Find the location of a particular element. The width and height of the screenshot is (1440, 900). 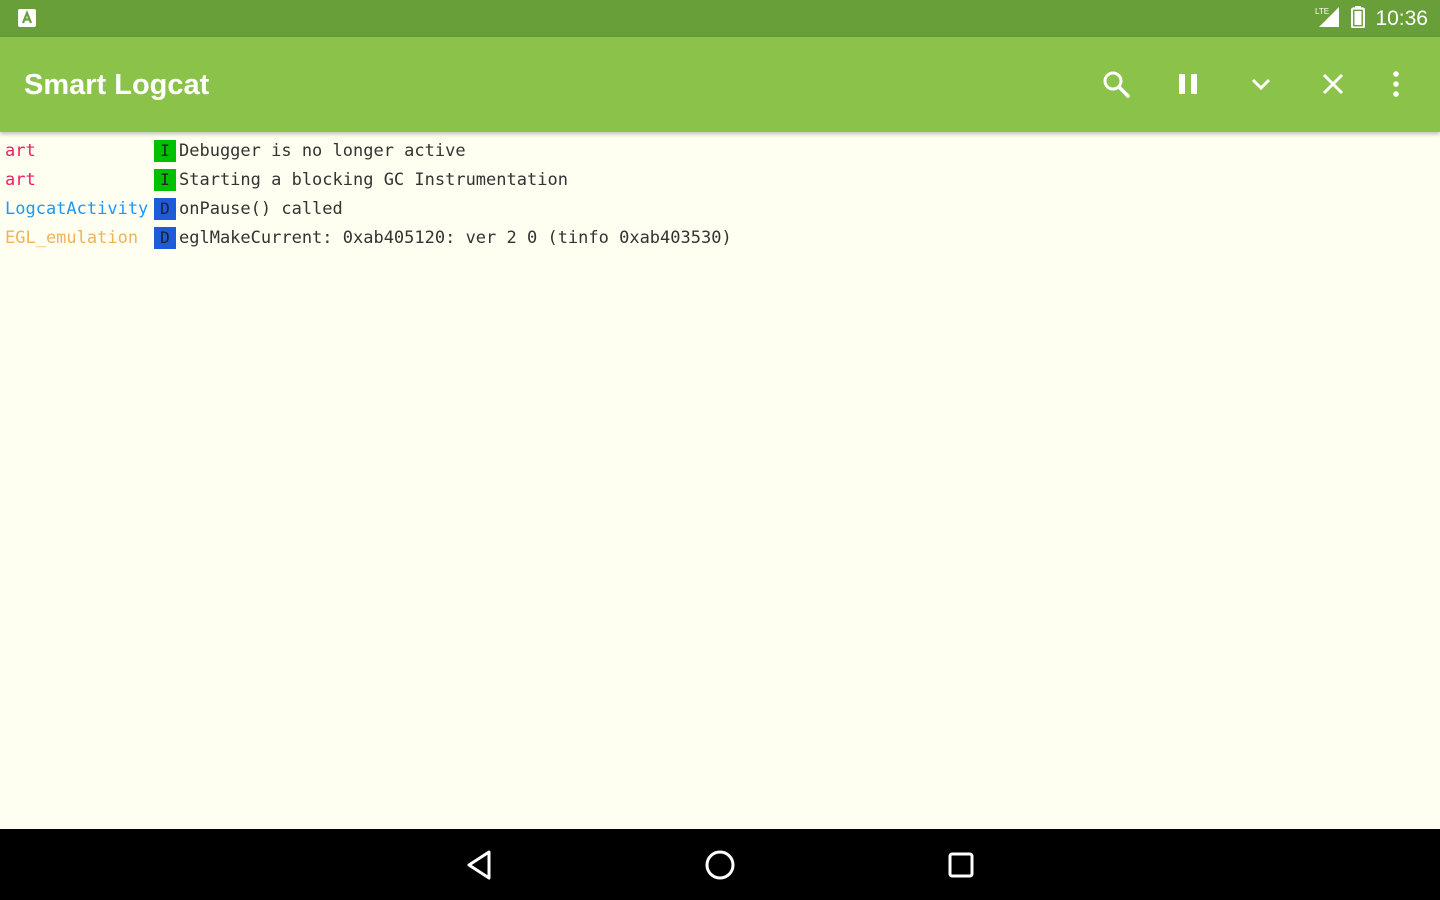

app-title: Smart Logcat is located at coordinates (117, 85).